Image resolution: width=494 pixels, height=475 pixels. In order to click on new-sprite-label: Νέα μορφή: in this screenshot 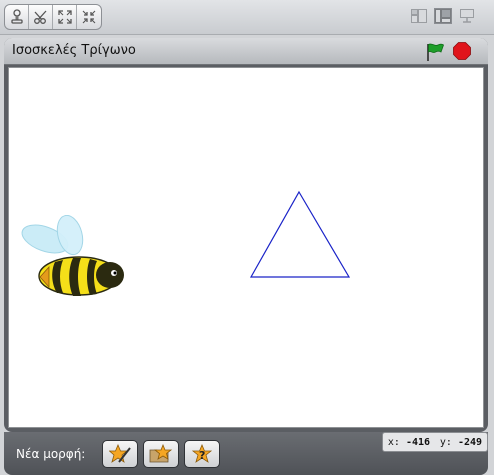, I will do `click(51, 454)`.